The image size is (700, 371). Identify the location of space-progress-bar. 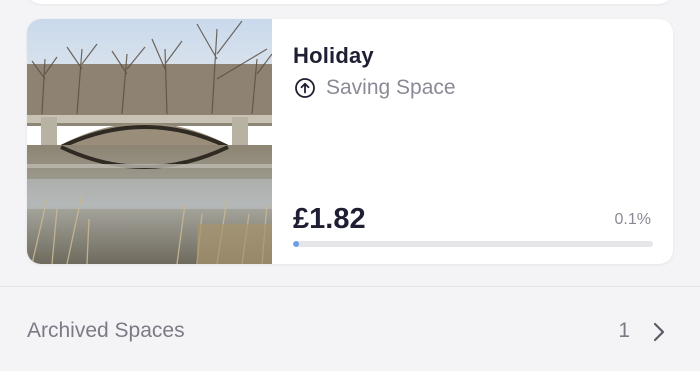
(473, 244).